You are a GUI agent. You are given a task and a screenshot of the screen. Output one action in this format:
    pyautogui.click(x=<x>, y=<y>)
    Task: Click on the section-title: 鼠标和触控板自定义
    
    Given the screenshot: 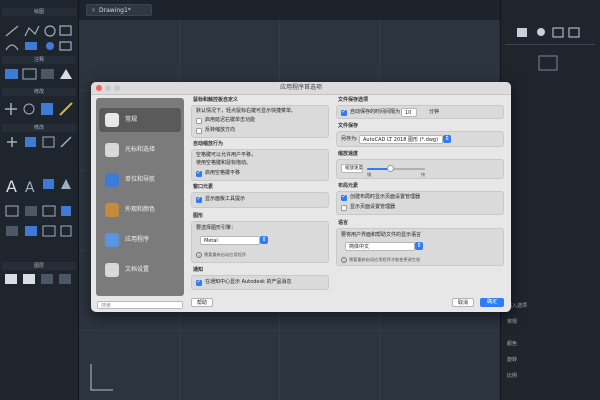 What is the action you would take?
    pyautogui.click(x=216, y=100)
    